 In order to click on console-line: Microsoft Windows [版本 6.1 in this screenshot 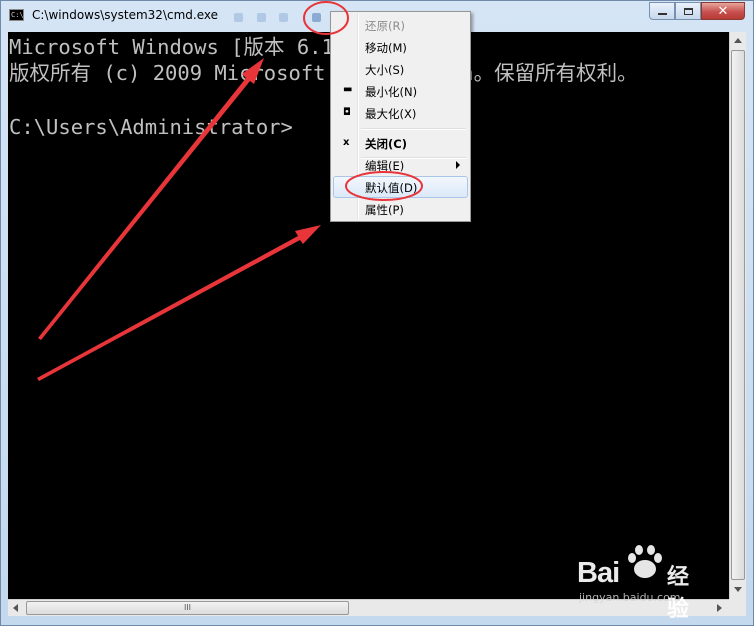, I will do `click(171, 47)`.